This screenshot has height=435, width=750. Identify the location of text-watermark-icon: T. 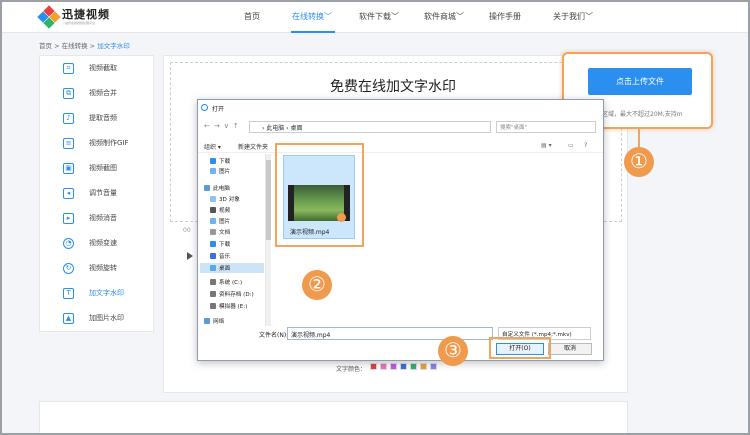
(68, 293).